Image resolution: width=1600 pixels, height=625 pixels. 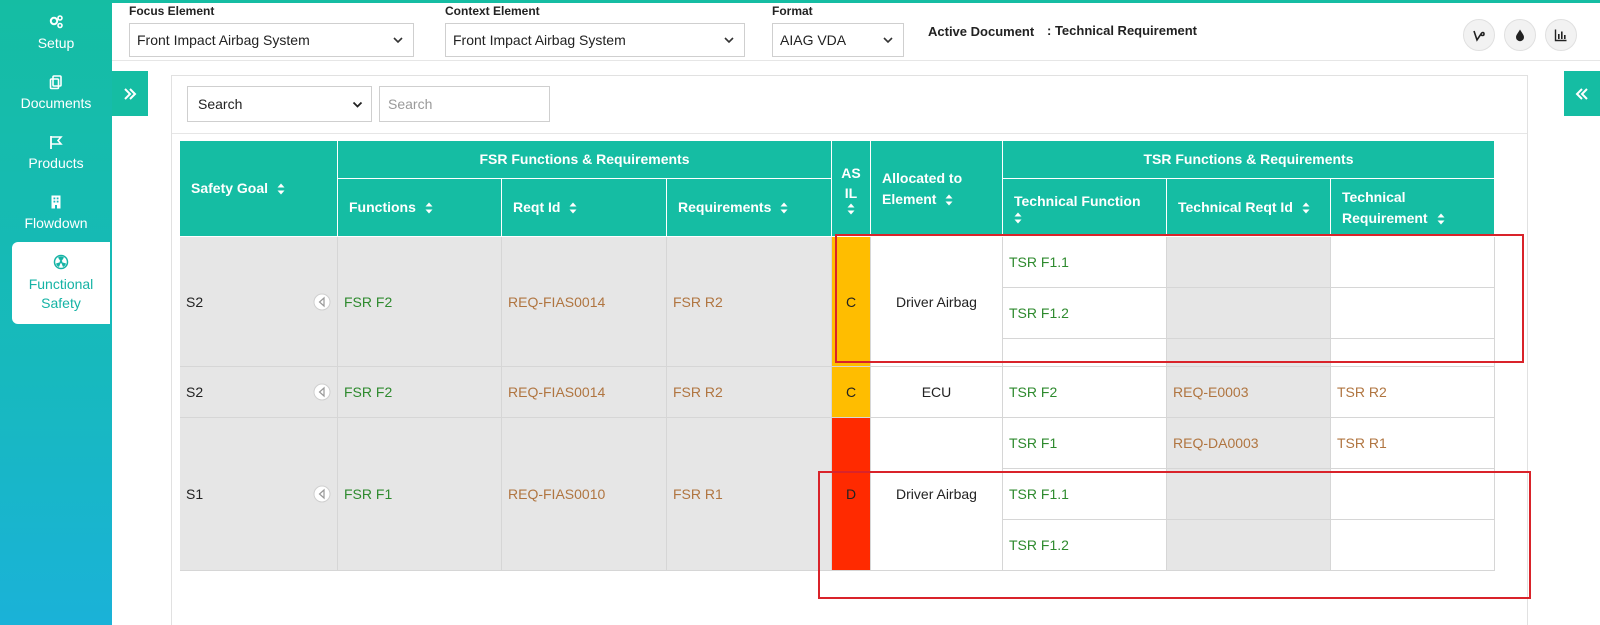 What do you see at coordinates (584, 494) in the screenshot?
I see `table-cell-reqt-id: REQ-FIAS0010` at bounding box center [584, 494].